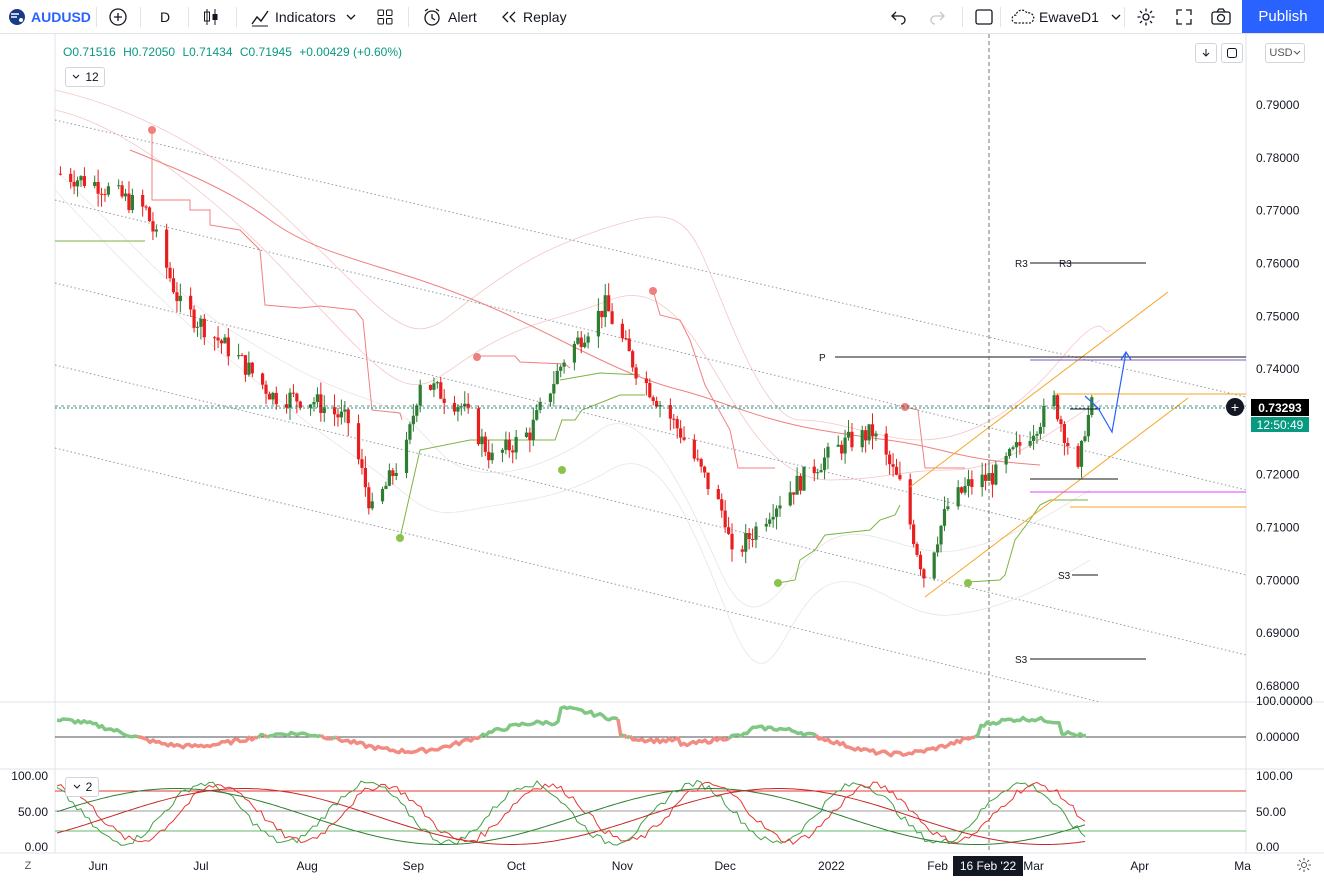 This screenshot has width=1324, height=881. I want to click on price-tick-label: 0.74000, so click(1278, 369).